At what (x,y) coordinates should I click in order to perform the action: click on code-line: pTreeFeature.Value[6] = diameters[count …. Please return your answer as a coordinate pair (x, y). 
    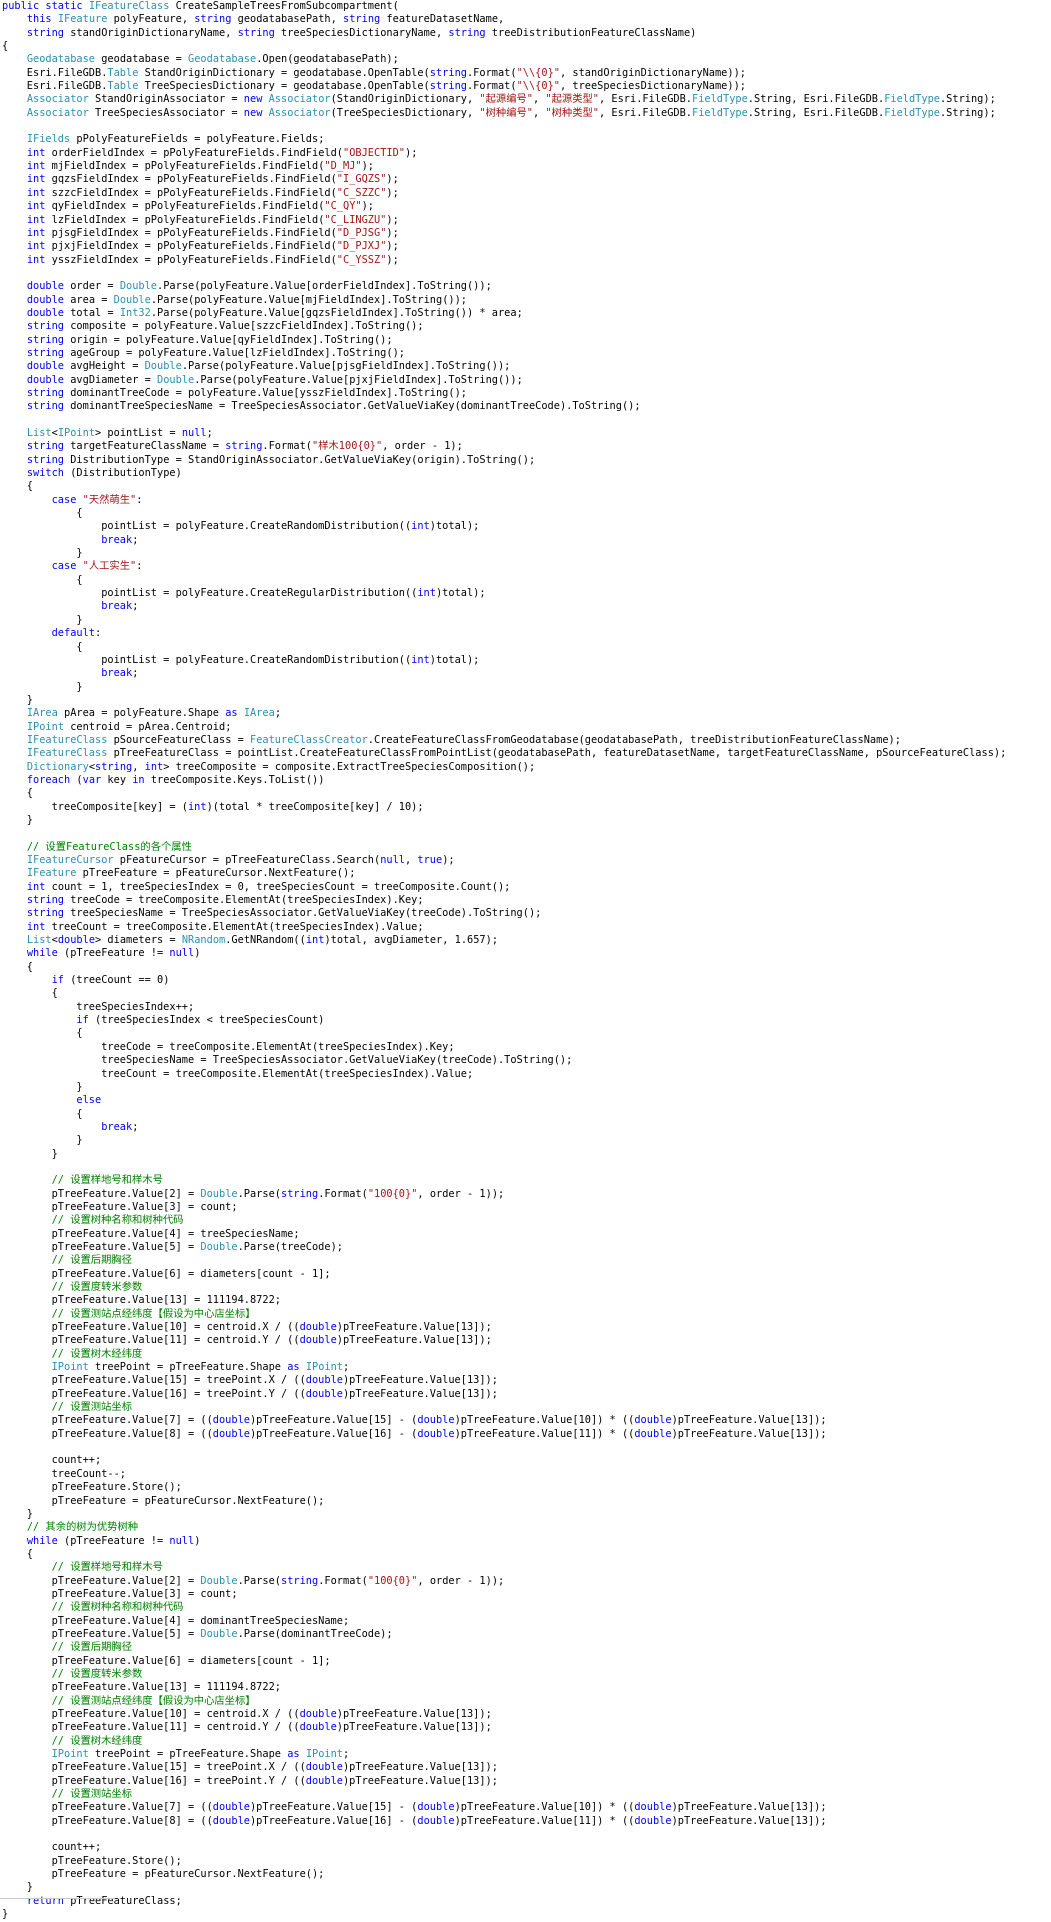
    Looking at the image, I should click on (166, 1273).